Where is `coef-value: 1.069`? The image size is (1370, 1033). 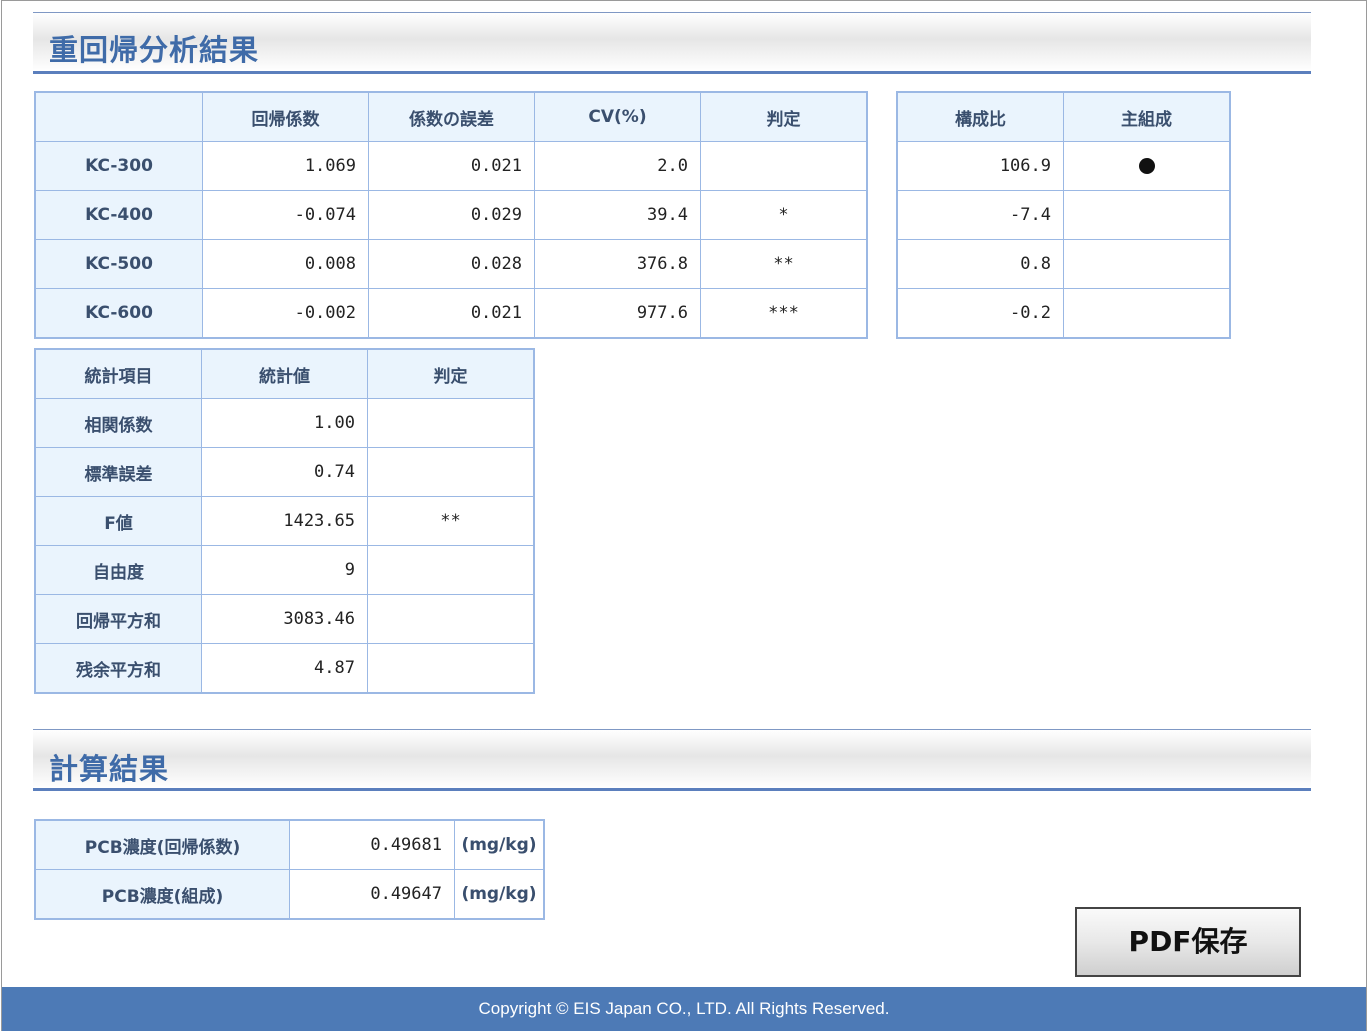
coef-value: 1.069 is located at coordinates (285, 166).